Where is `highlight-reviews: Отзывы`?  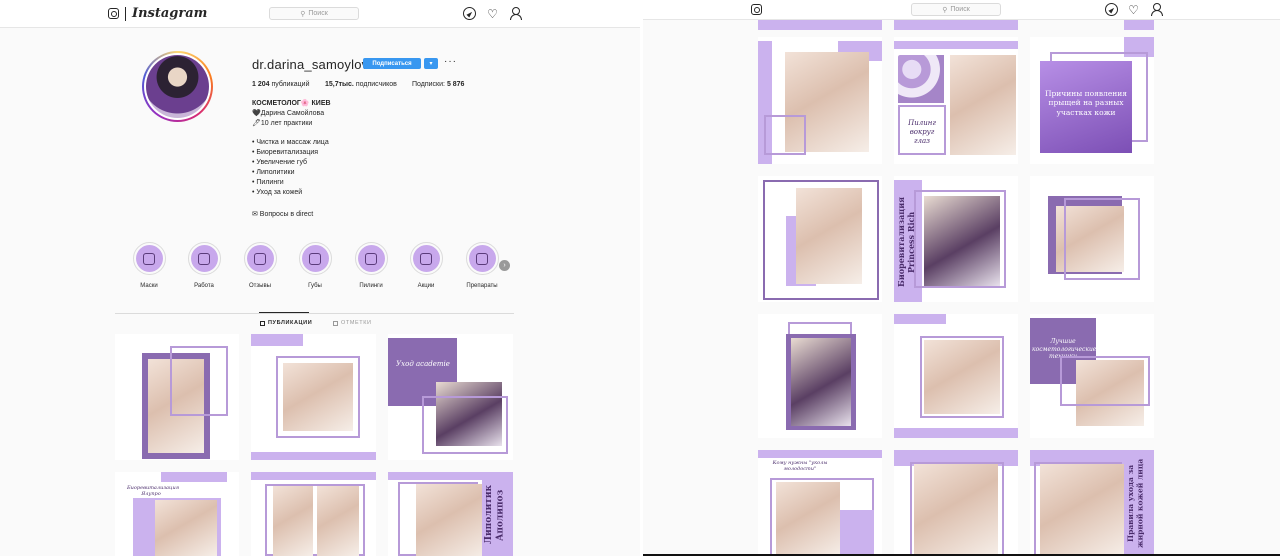 highlight-reviews: Отзывы is located at coordinates (260, 265).